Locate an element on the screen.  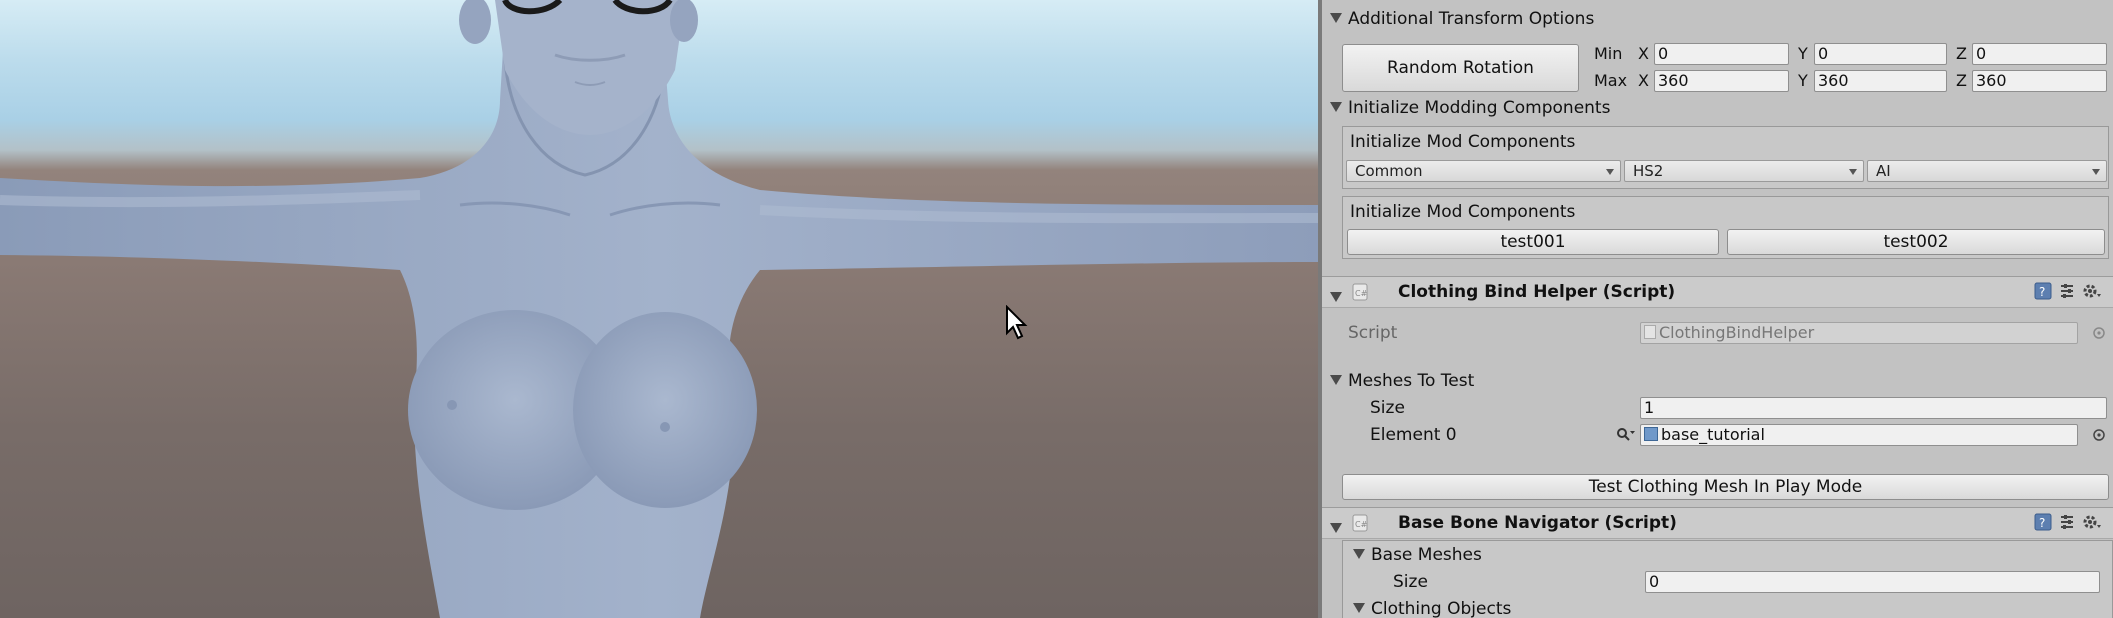
init-mod-box-1: Initialize Mod Components Common HS2 AI is located at coordinates (1725, 157).